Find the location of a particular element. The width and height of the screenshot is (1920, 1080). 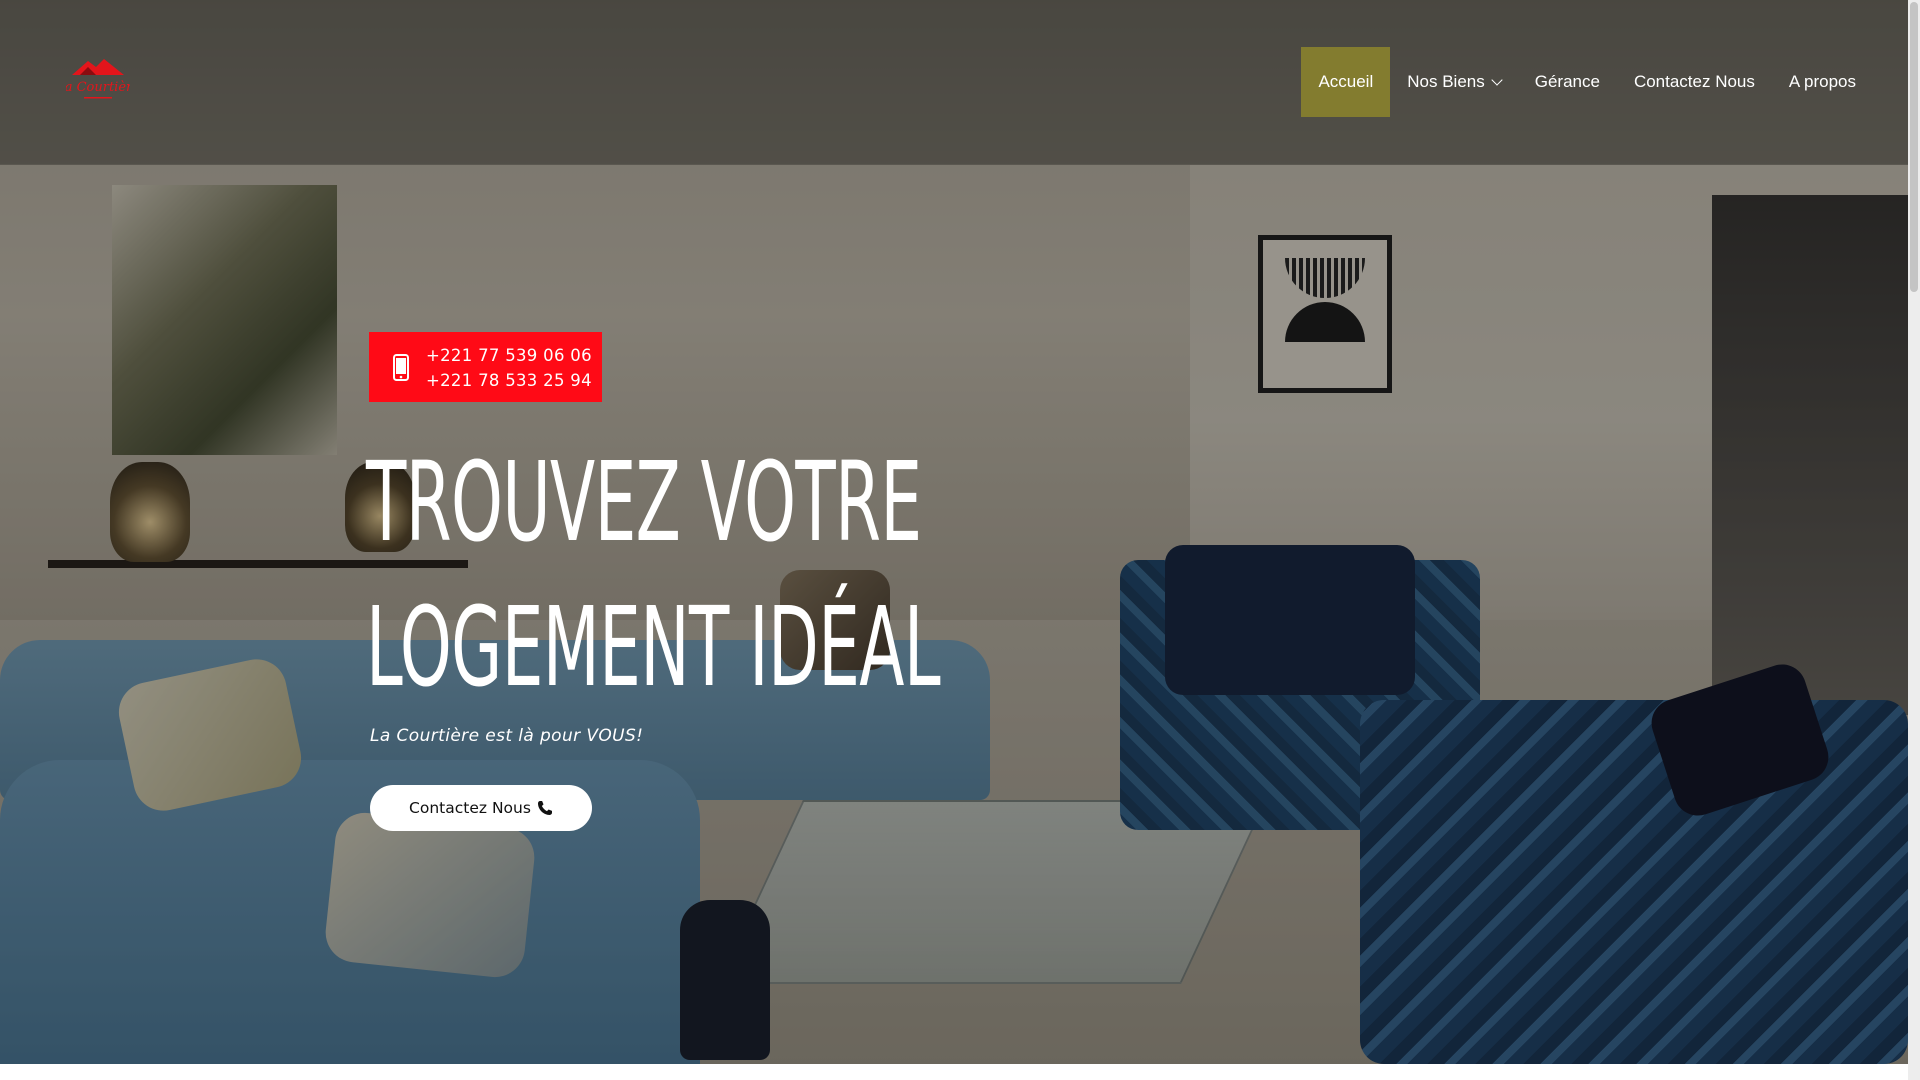

hero-tagline: La Courtière est là pour VOUS! is located at coordinates (507, 736).